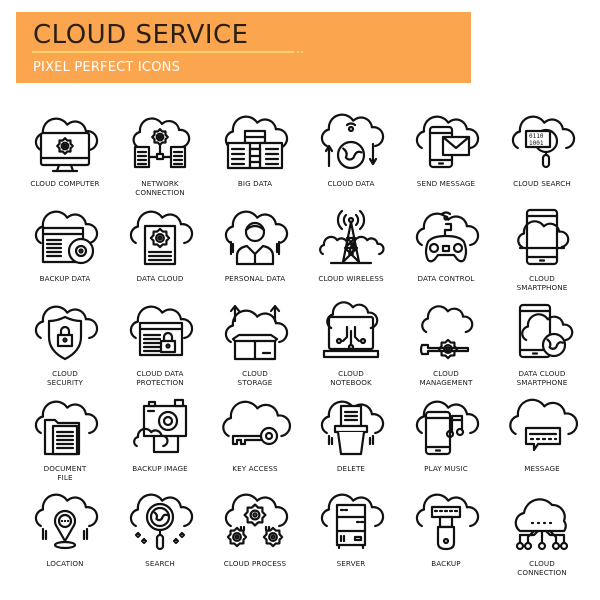 Image resolution: width=600 pixels, height=600 pixels. I want to click on icon-label: DATA CONTROL, so click(446, 279).